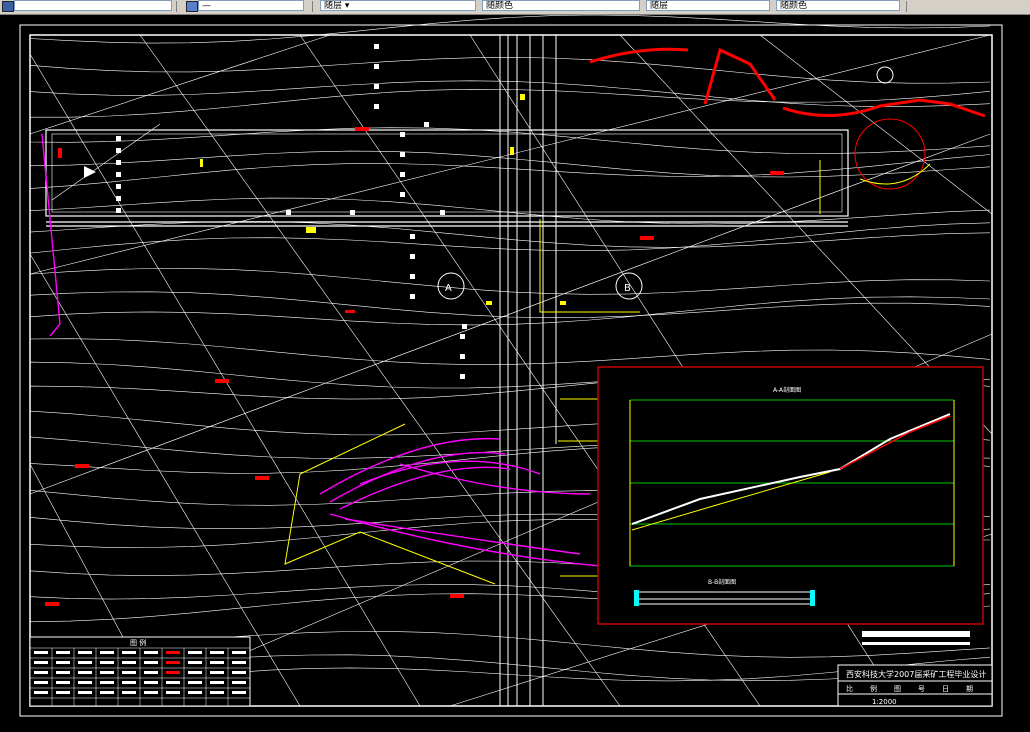  What do you see at coordinates (708, 5) in the screenshot?
I see `plotstyle-dropdown: 随层` at bounding box center [708, 5].